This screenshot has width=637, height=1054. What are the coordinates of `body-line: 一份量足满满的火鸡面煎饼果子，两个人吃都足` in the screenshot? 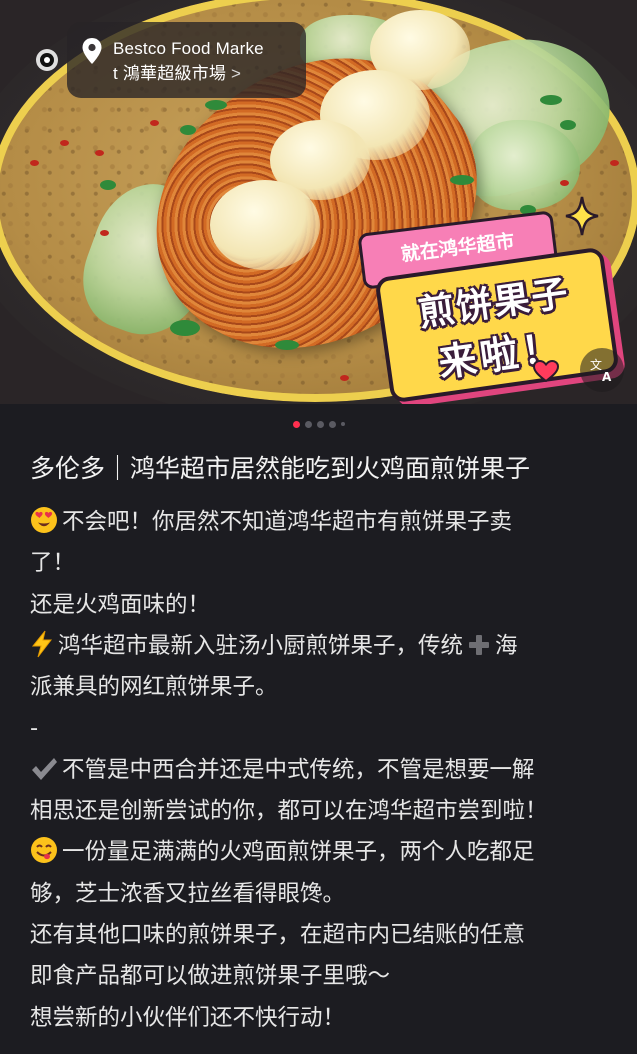 It's located at (322, 852).